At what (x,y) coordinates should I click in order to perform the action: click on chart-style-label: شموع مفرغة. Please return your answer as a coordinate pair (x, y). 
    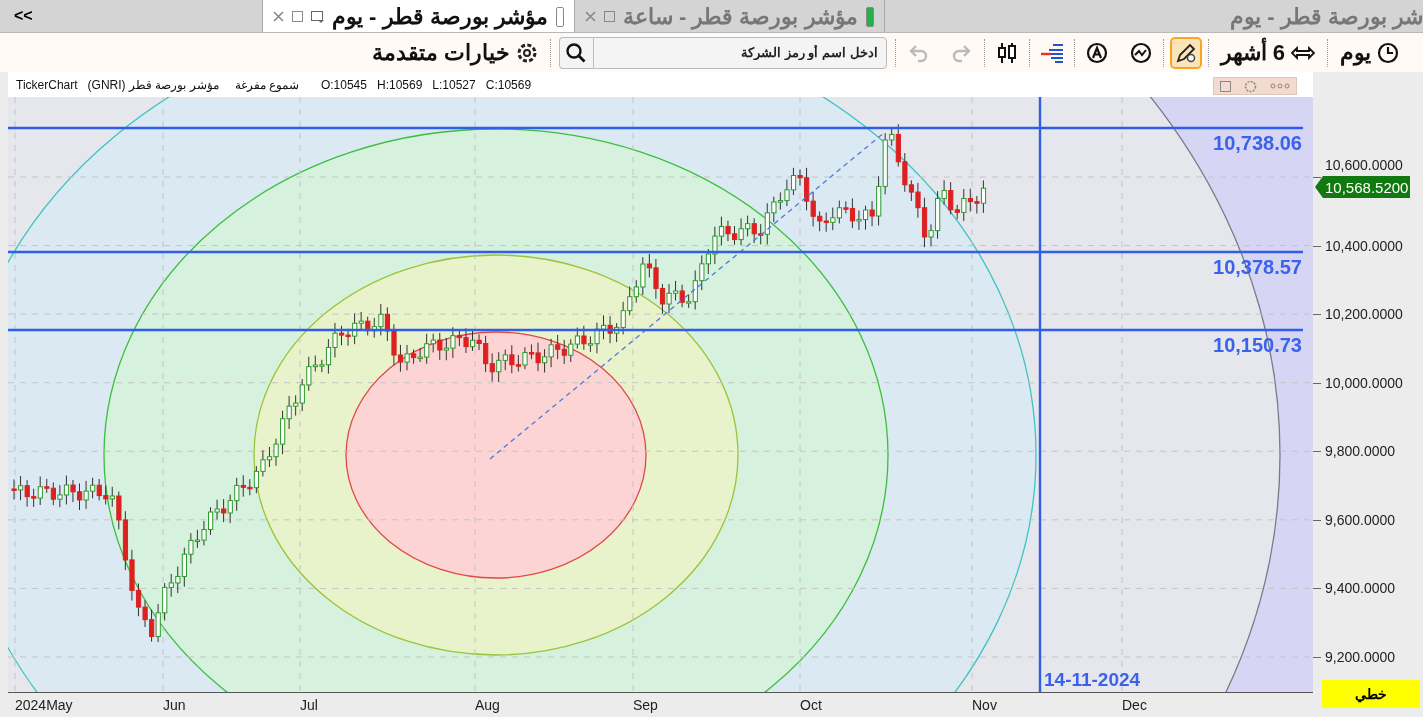
    Looking at the image, I should click on (266, 84).